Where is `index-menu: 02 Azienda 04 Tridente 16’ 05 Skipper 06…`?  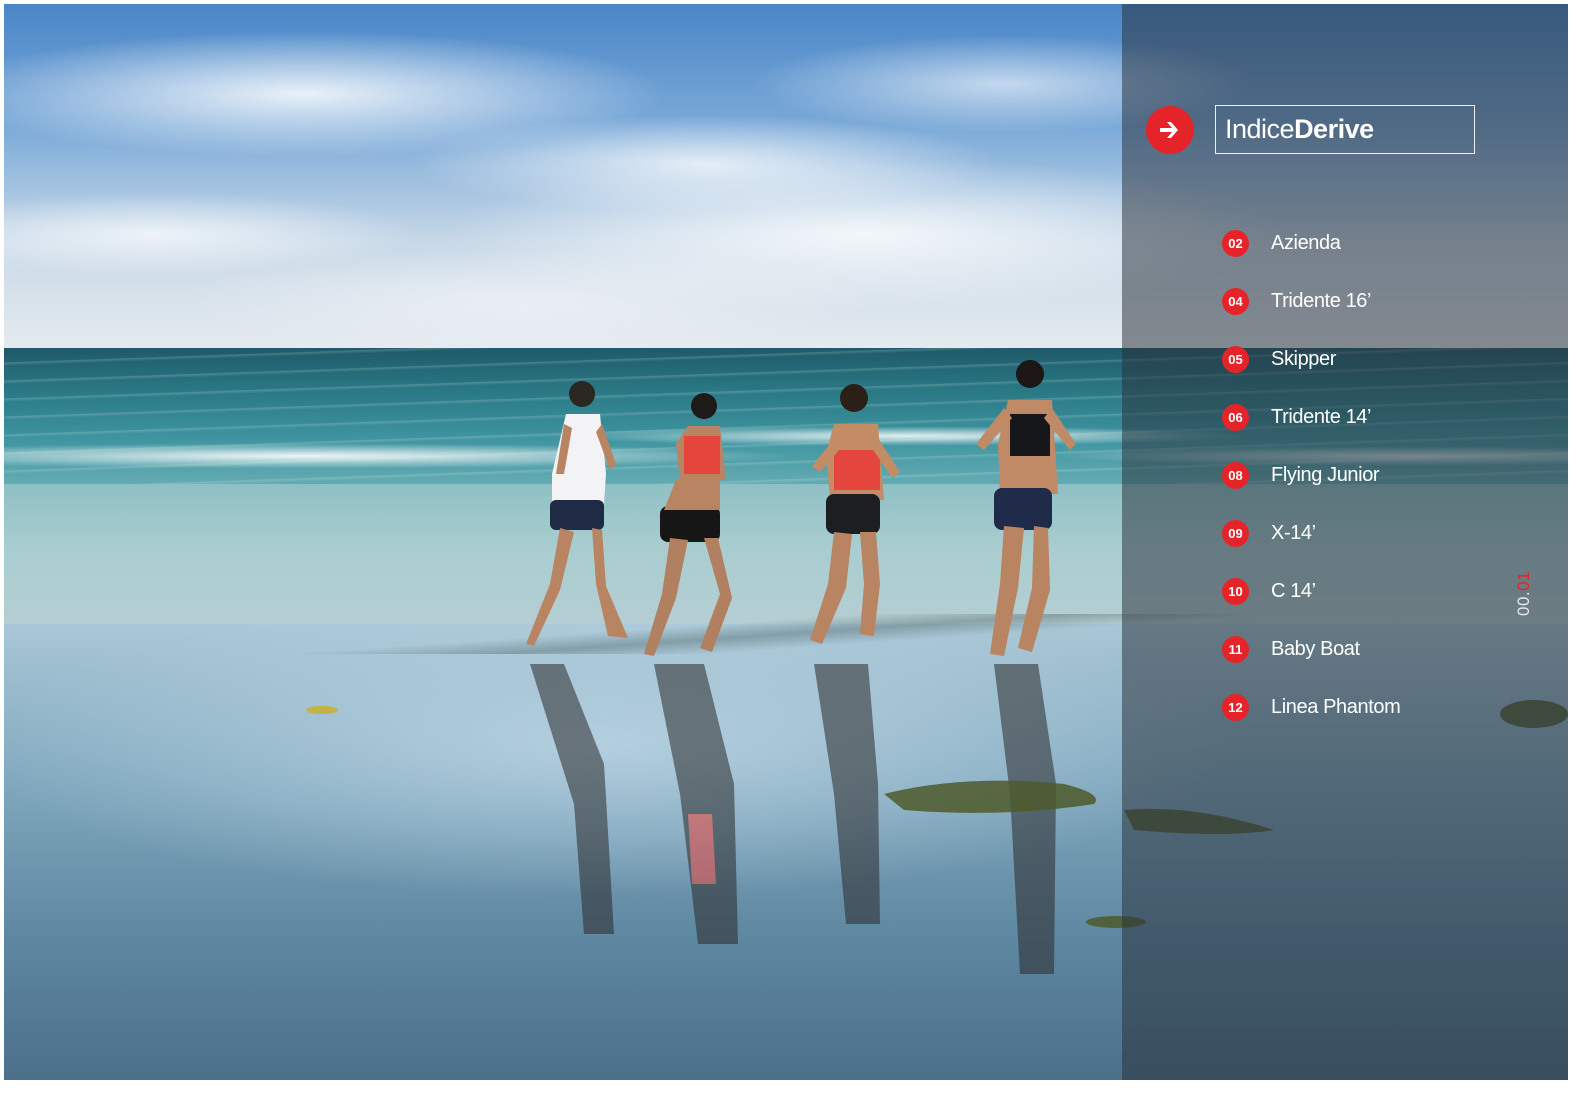
index-menu: 02 Azienda 04 Tridente 16’ 05 Skipper 06… is located at coordinates (1311, 475).